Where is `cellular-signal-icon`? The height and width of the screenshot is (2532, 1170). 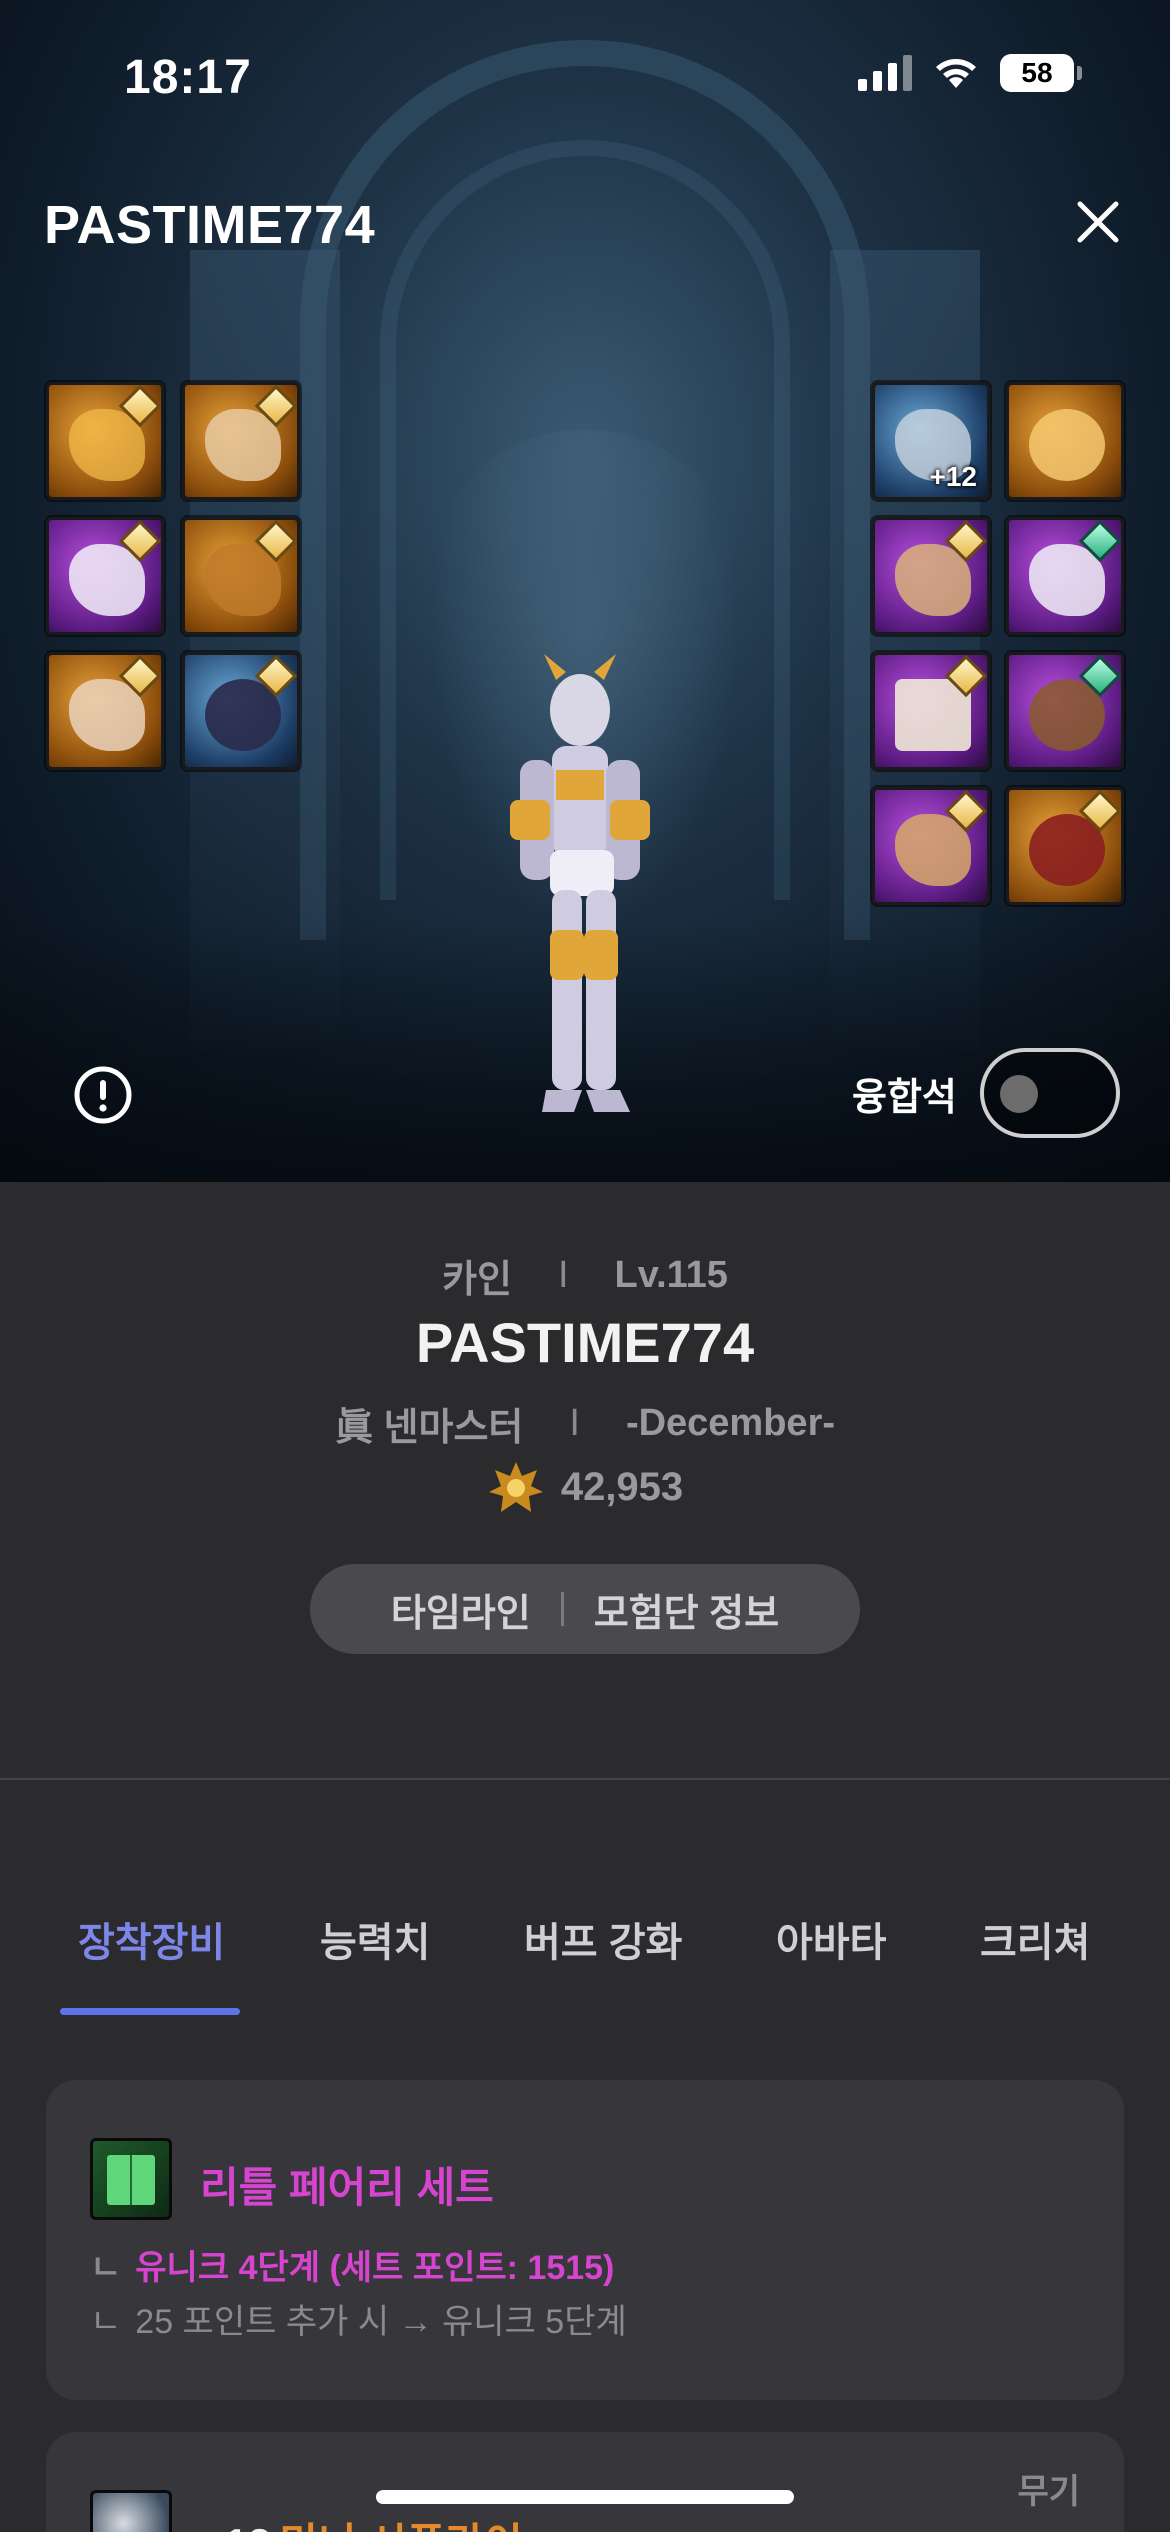 cellular-signal-icon is located at coordinates (885, 73).